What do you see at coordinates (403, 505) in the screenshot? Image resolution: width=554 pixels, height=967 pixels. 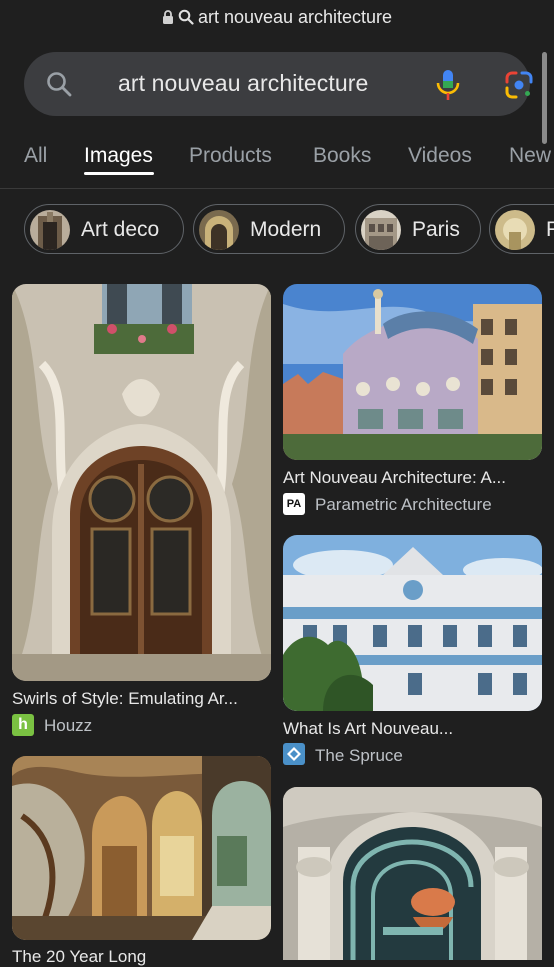 I see `result-source-2: Parametric Architecture` at bounding box center [403, 505].